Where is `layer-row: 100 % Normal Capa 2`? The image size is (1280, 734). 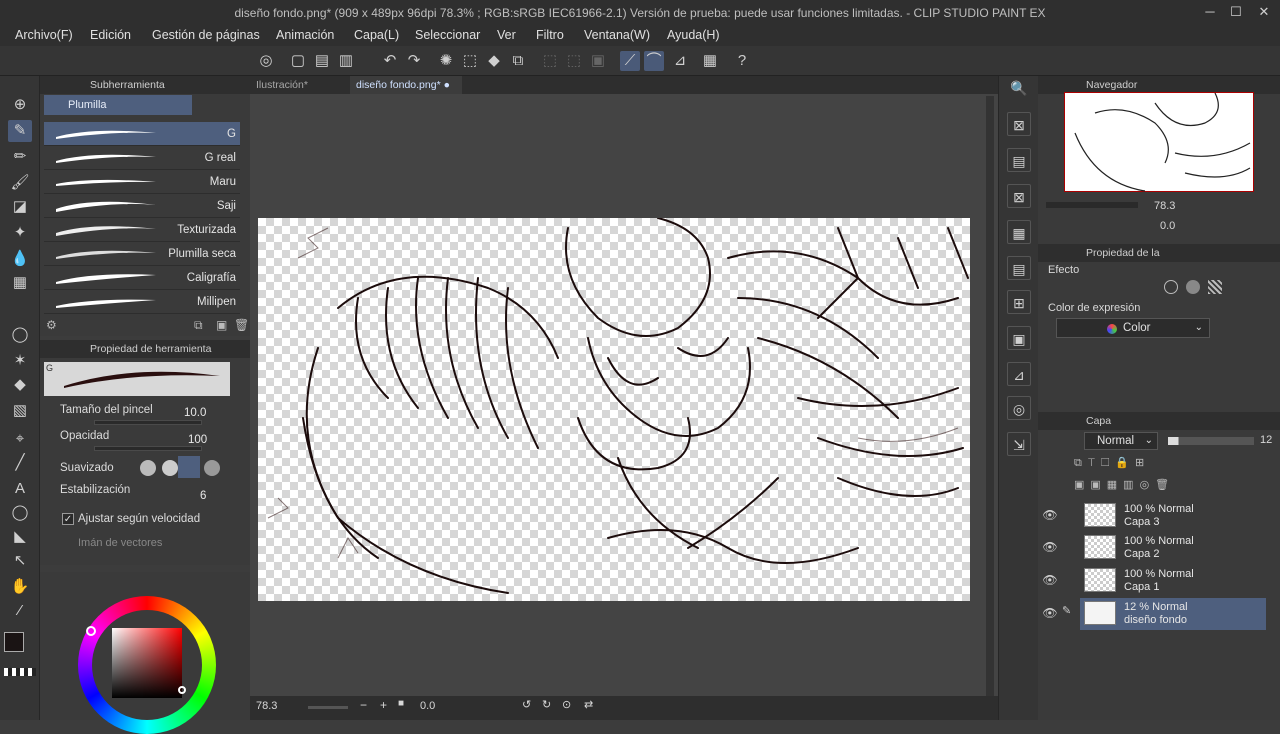 layer-row: 100 % Normal Capa 2 is located at coordinates (1173, 548).